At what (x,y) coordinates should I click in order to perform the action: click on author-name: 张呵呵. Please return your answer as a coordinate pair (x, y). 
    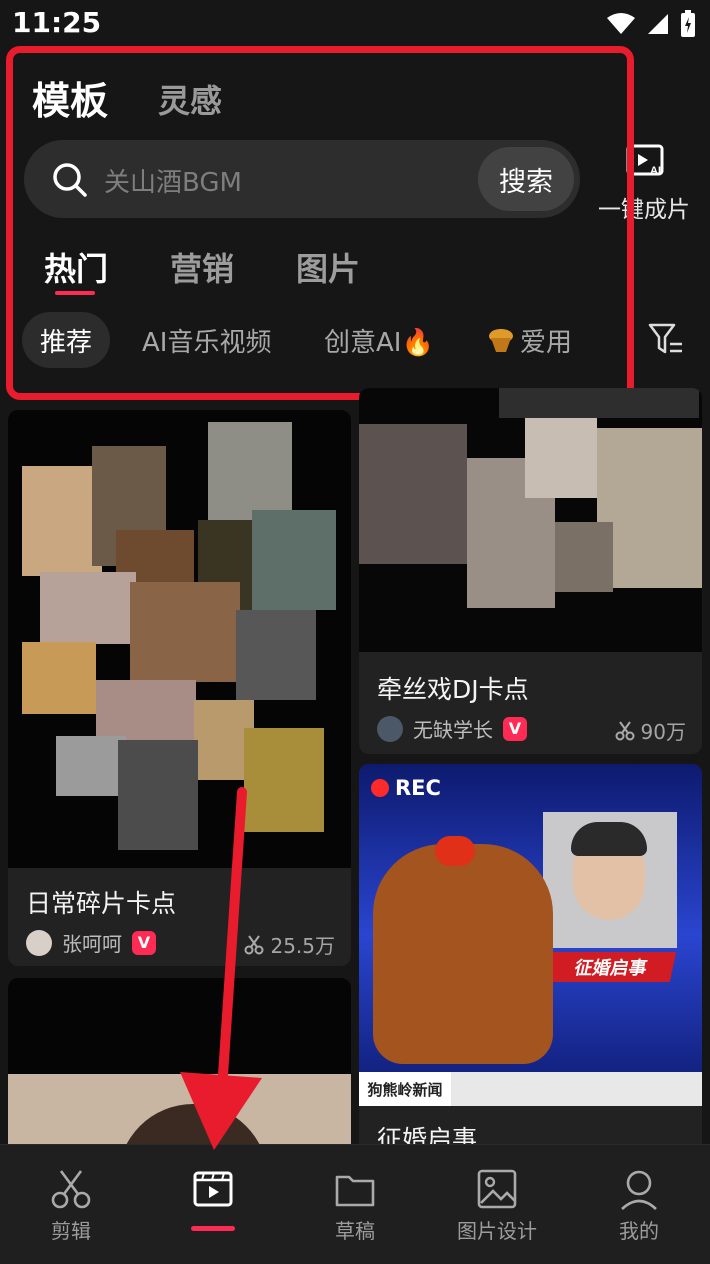
    Looking at the image, I should click on (92, 944).